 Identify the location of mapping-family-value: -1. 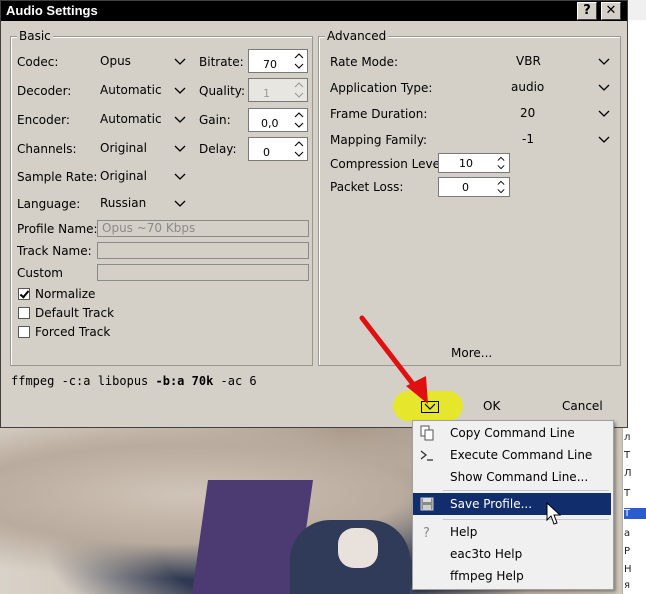
(528, 139).